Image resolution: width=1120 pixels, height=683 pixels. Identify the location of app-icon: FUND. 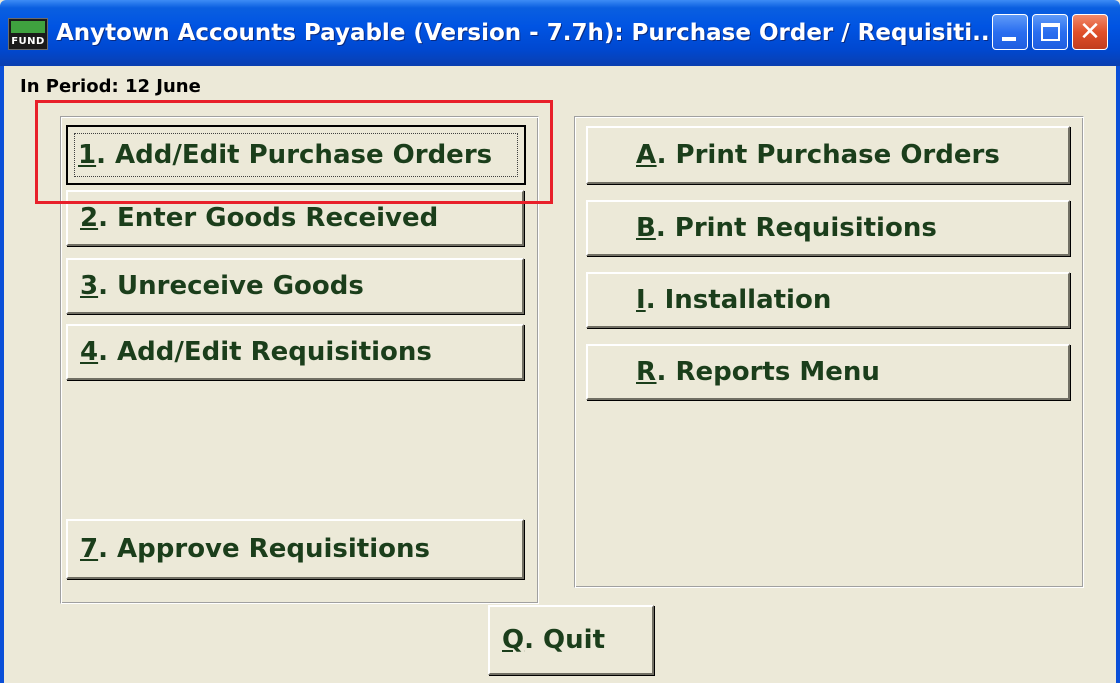
(28, 34).